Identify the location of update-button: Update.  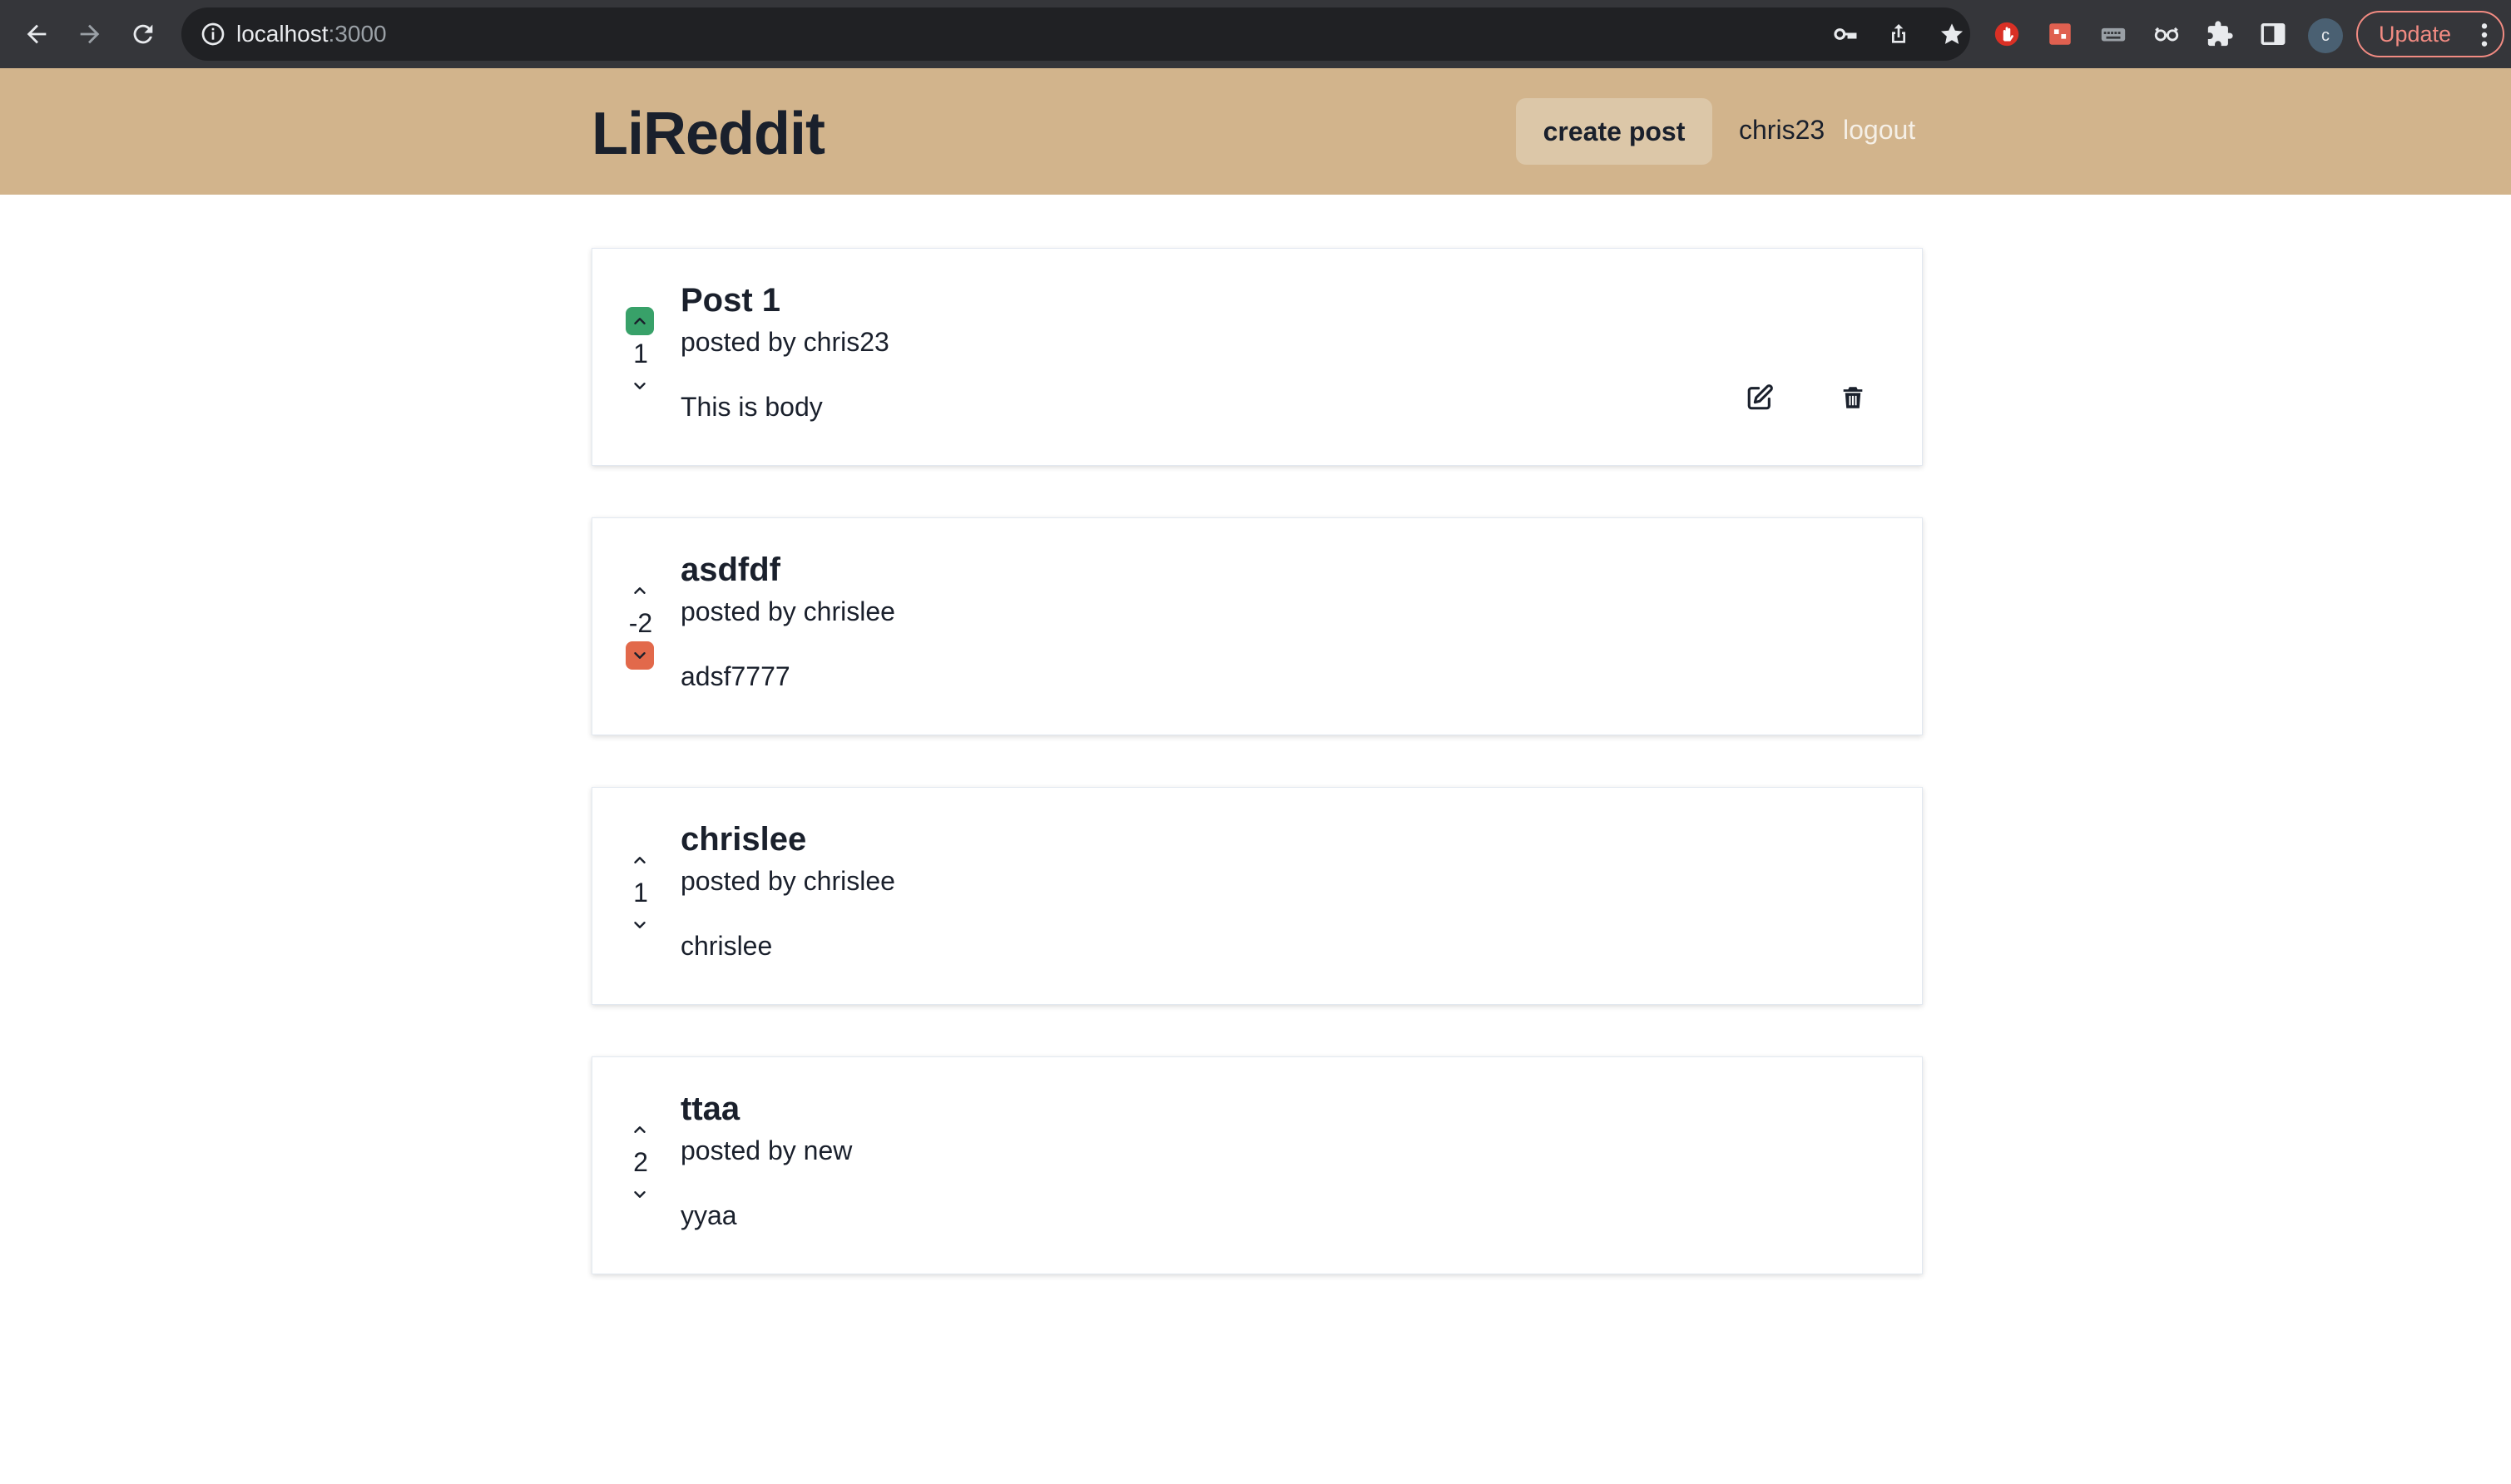
(2430, 34).